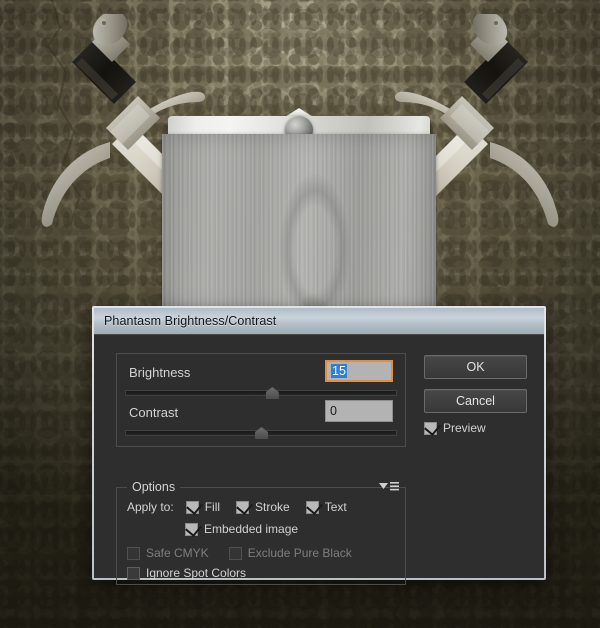 This screenshot has width=600, height=628. What do you see at coordinates (154, 412) in the screenshot?
I see `contrast-label: Contrast` at bounding box center [154, 412].